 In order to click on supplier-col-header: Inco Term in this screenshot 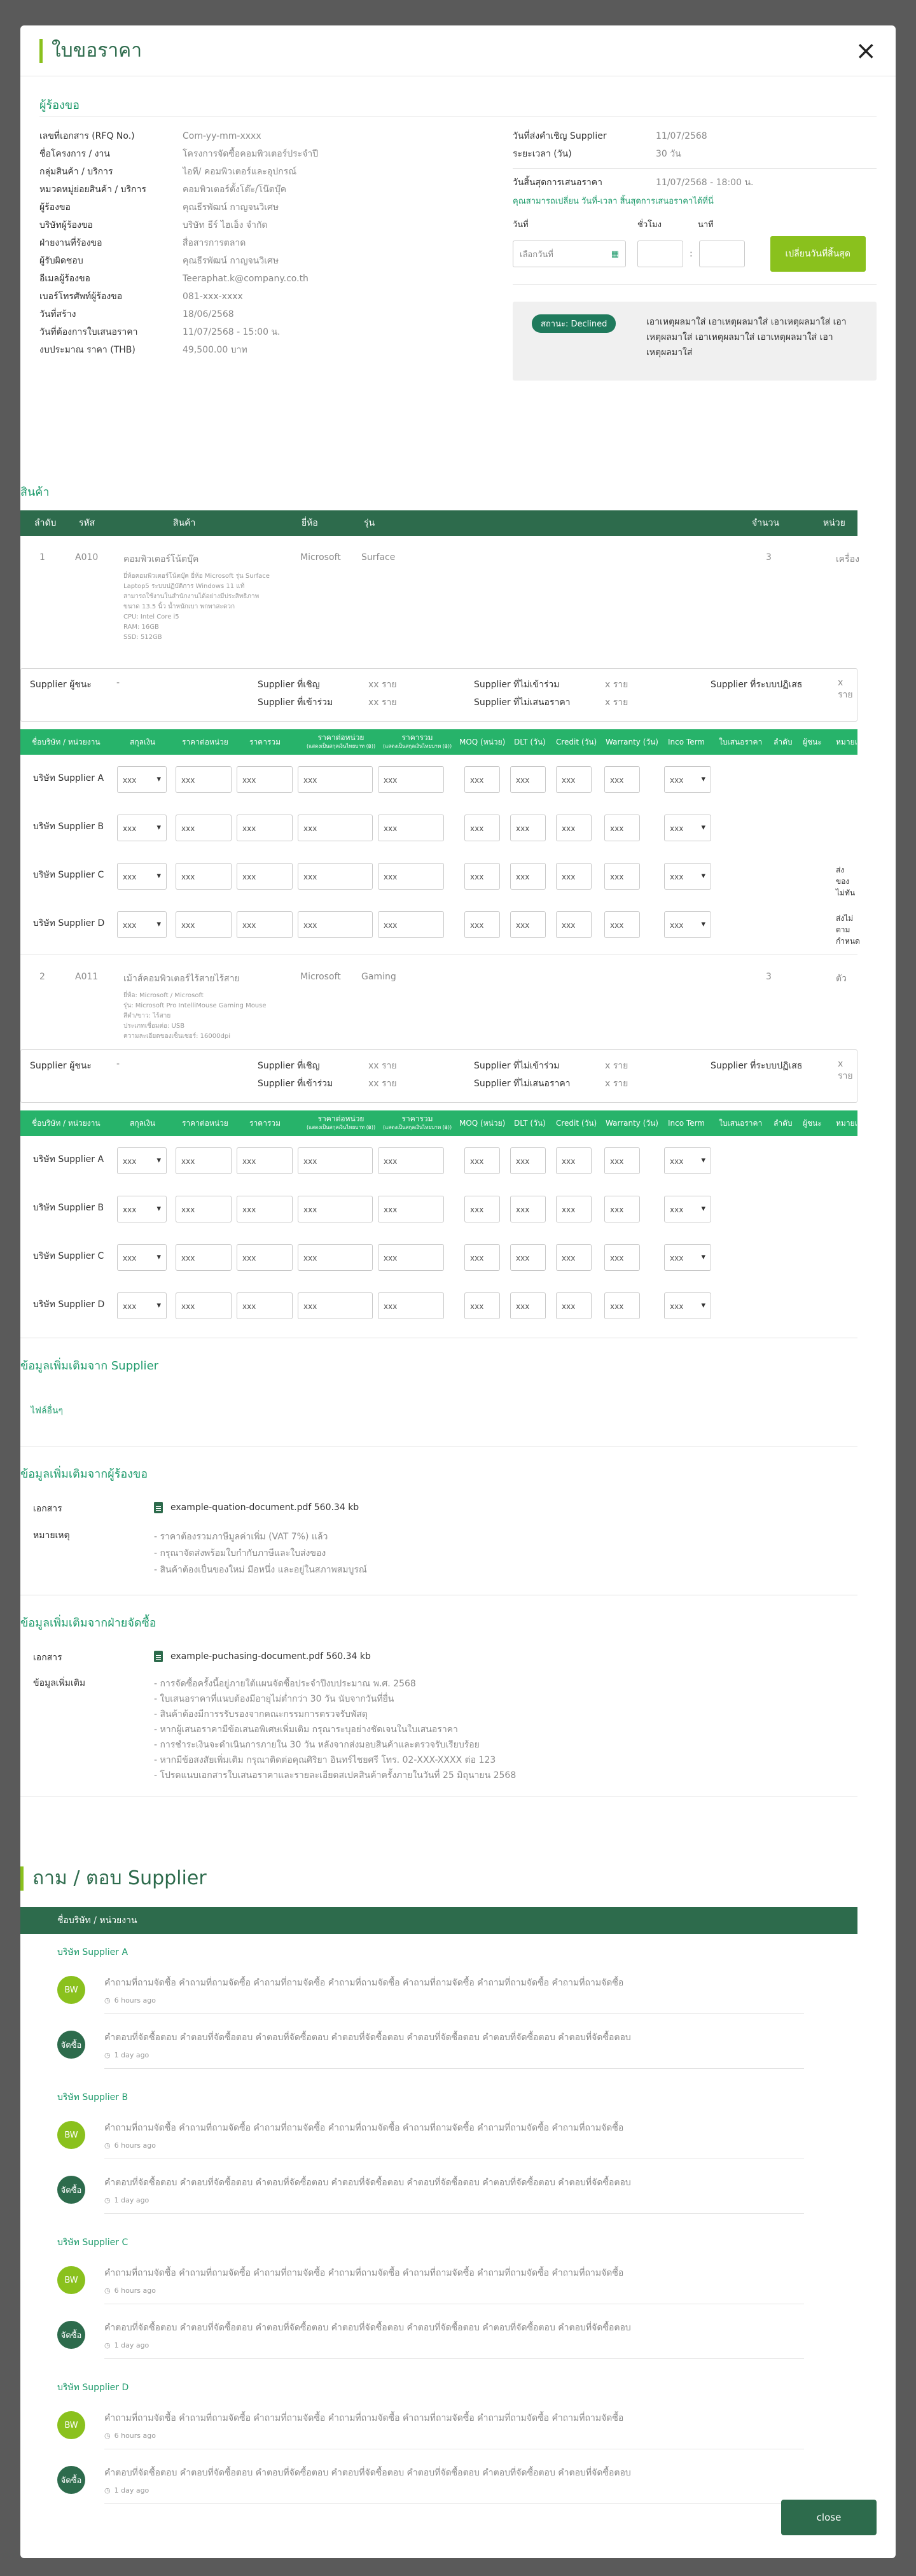, I will do `click(686, 742)`.